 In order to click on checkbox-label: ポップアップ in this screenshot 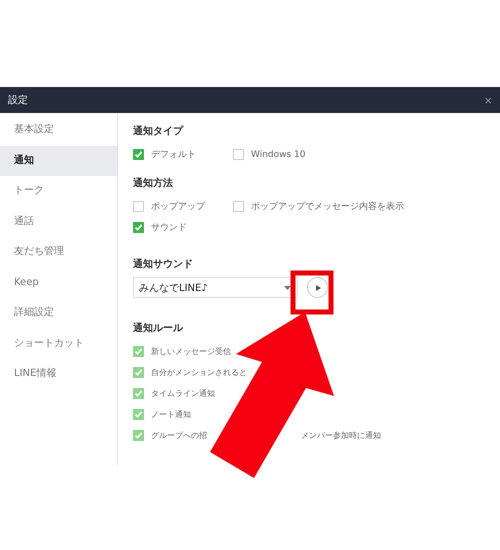, I will do `click(178, 206)`.